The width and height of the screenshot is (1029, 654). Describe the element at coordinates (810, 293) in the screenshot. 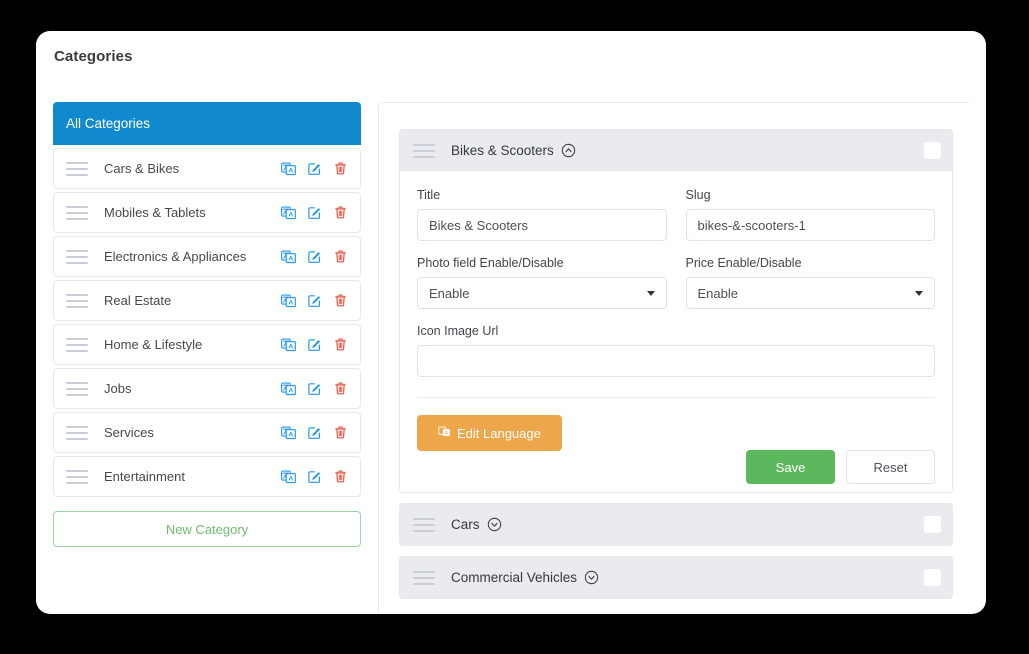

I see `price-enable-select: Enable` at that location.